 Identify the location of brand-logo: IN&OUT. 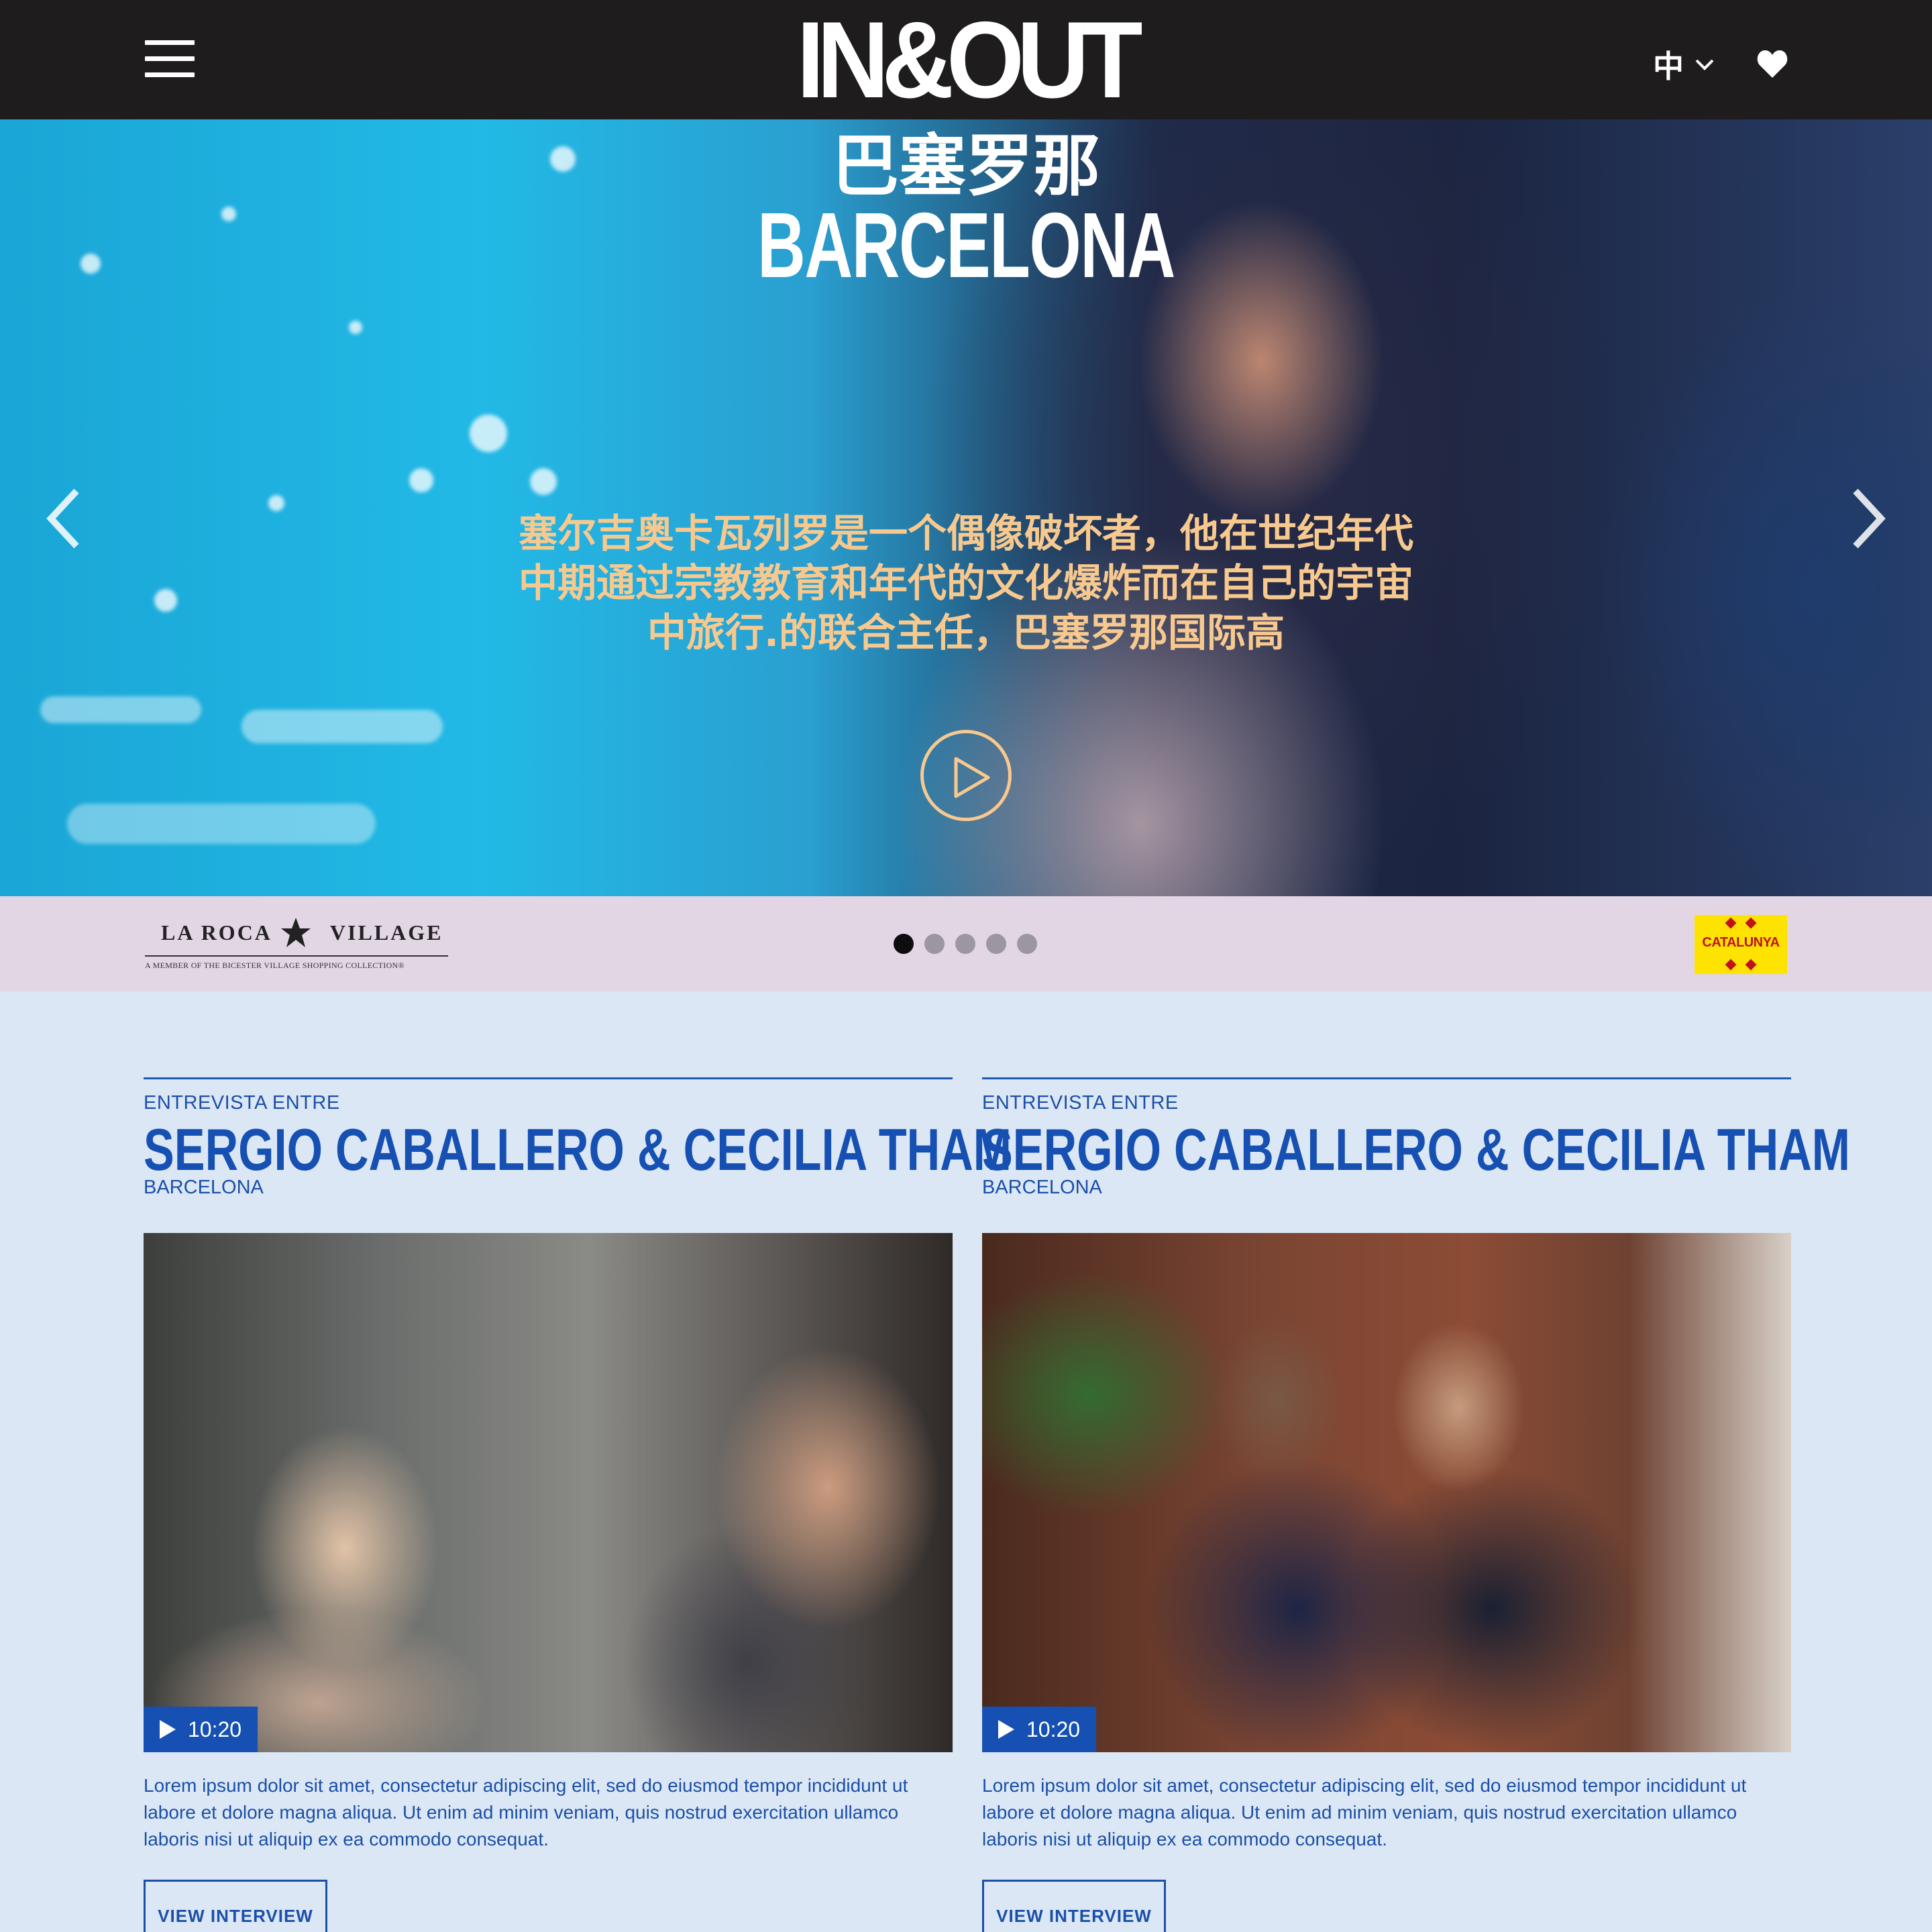
(966, 60).